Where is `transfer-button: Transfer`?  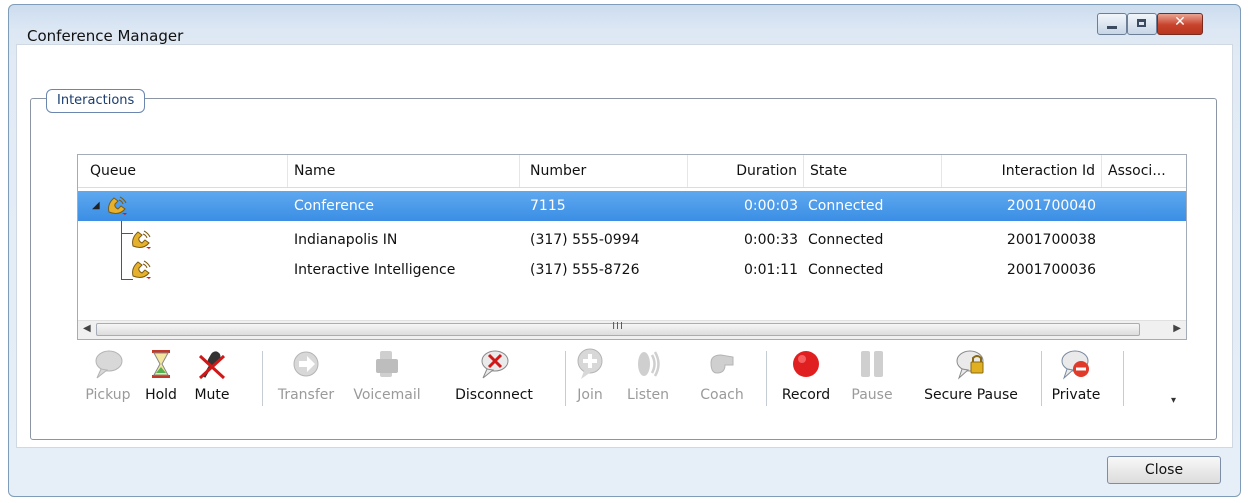 transfer-button: Transfer is located at coordinates (306, 378).